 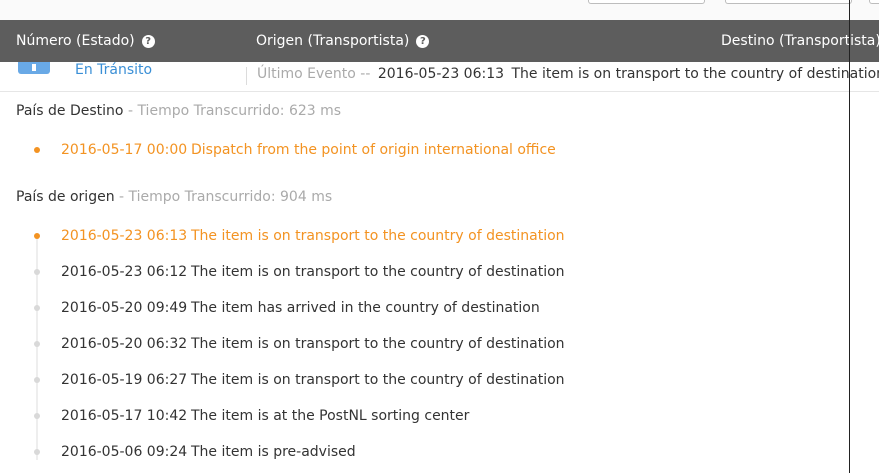 I want to click on event-date: 2016-05-23 06:12, so click(x=124, y=272).